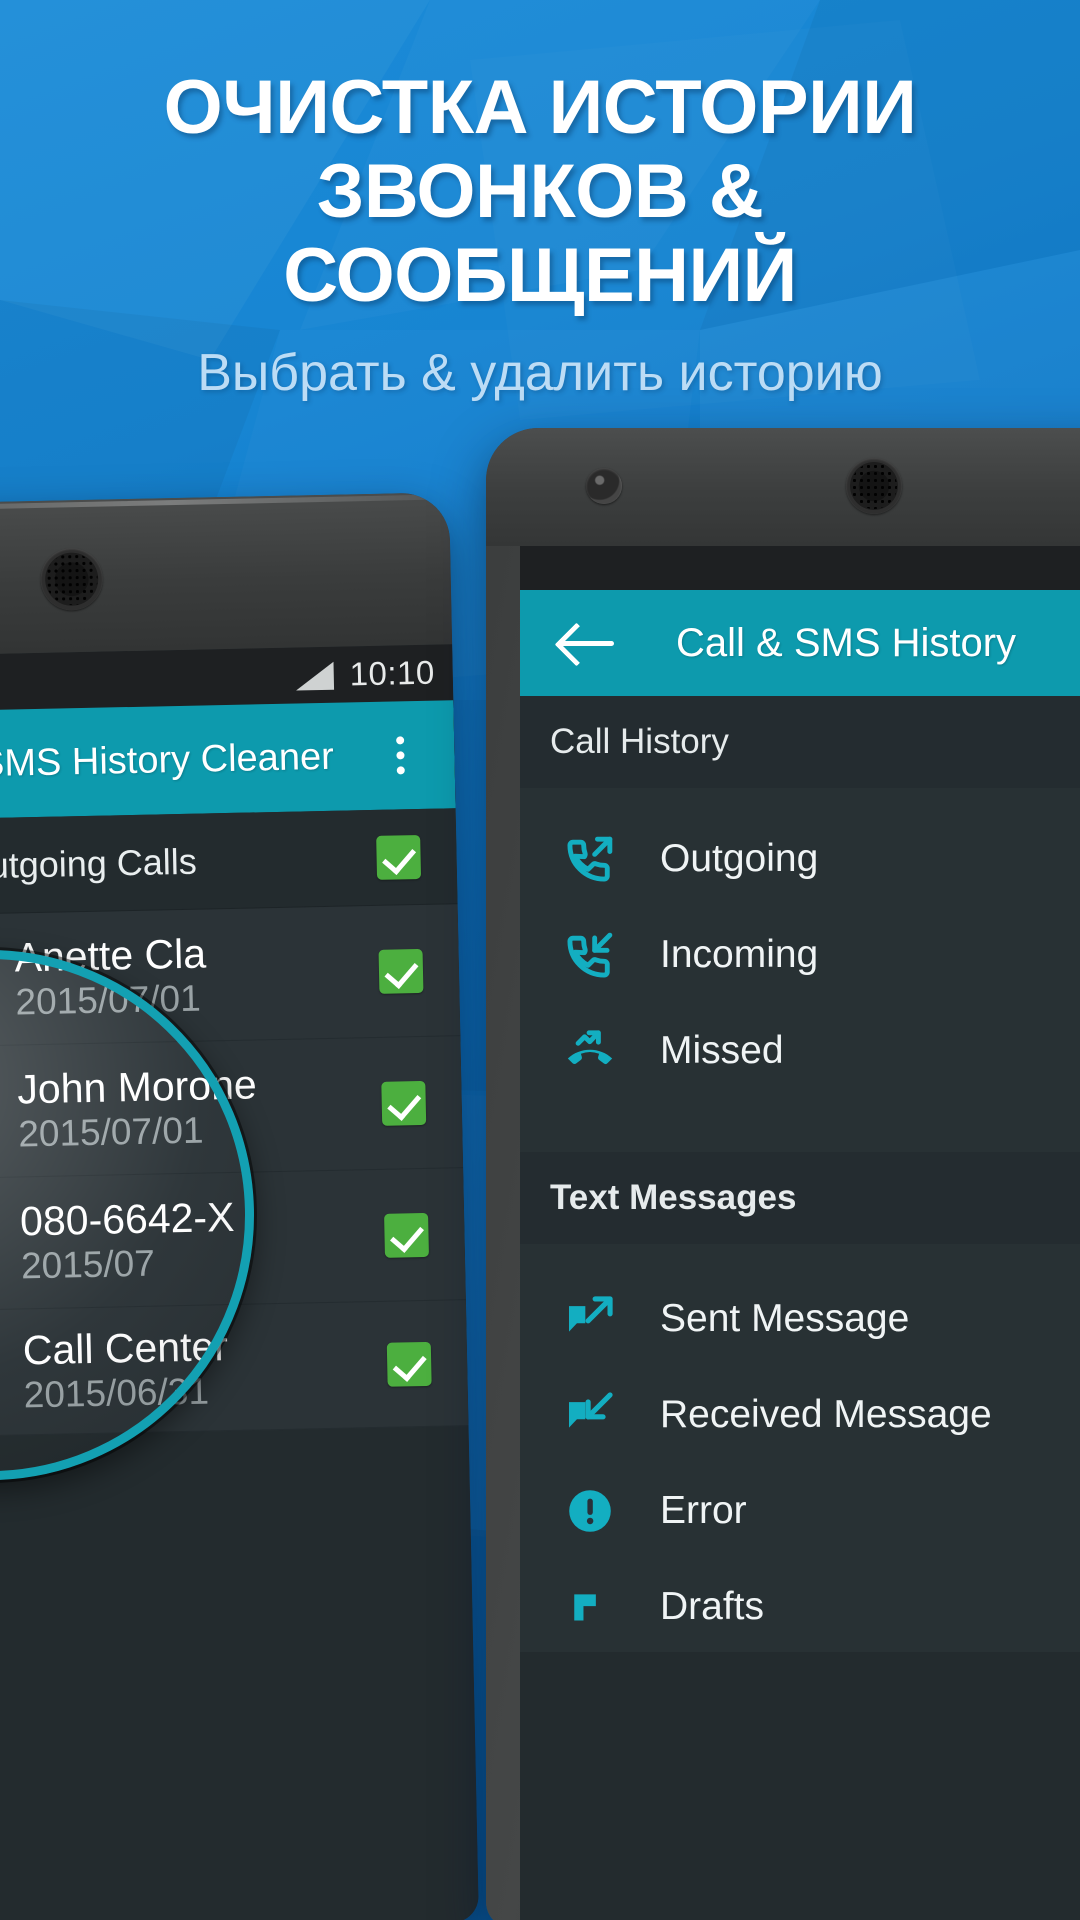 The width and height of the screenshot is (1080, 1920). I want to click on status-clock: 10:10, so click(392, 673).